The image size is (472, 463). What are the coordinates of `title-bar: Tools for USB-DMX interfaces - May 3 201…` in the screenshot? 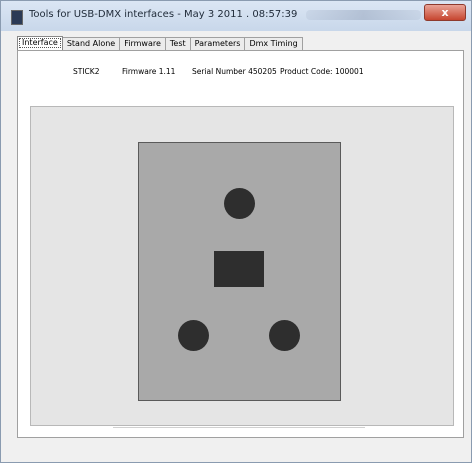 It's located at (236, 16).